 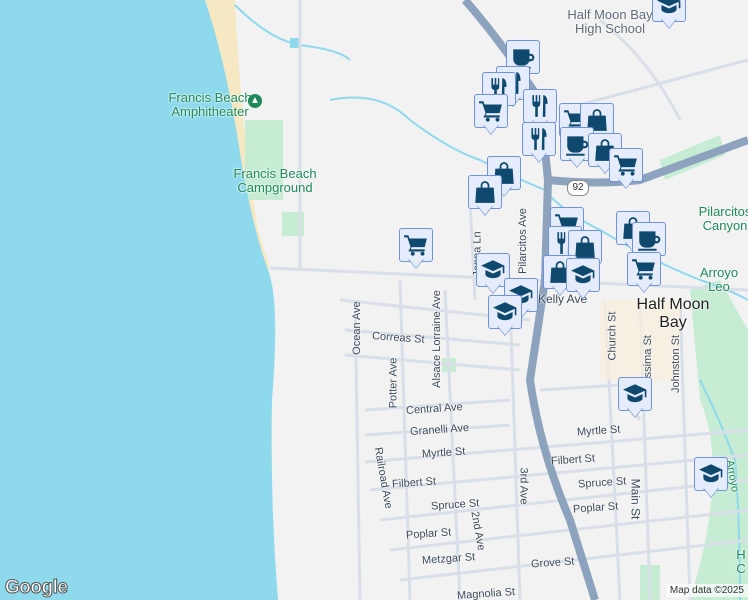 I want to click on shopping-bag-icon, so click(x=485, y=192).